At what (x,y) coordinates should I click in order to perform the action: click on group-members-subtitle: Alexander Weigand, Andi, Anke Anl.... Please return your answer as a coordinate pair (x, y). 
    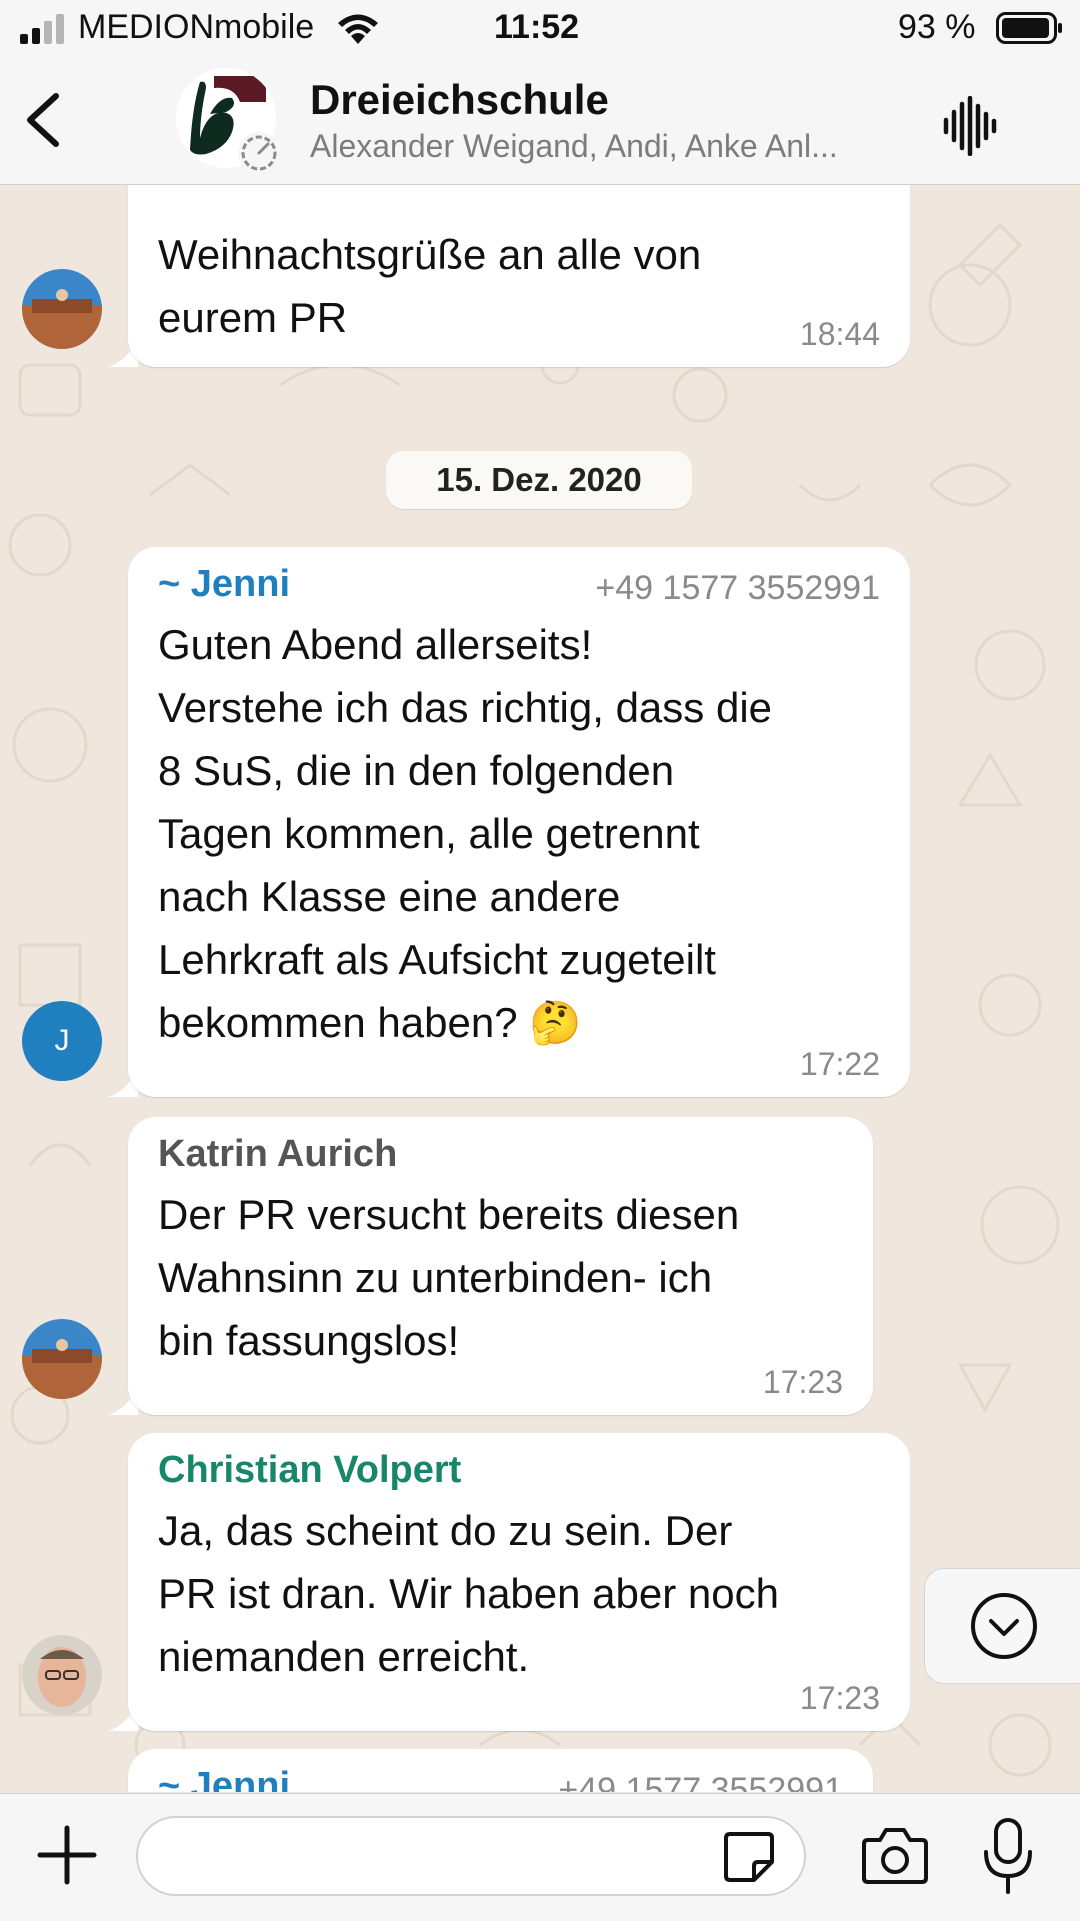
    Looking at the image, I should click on (610, 146).